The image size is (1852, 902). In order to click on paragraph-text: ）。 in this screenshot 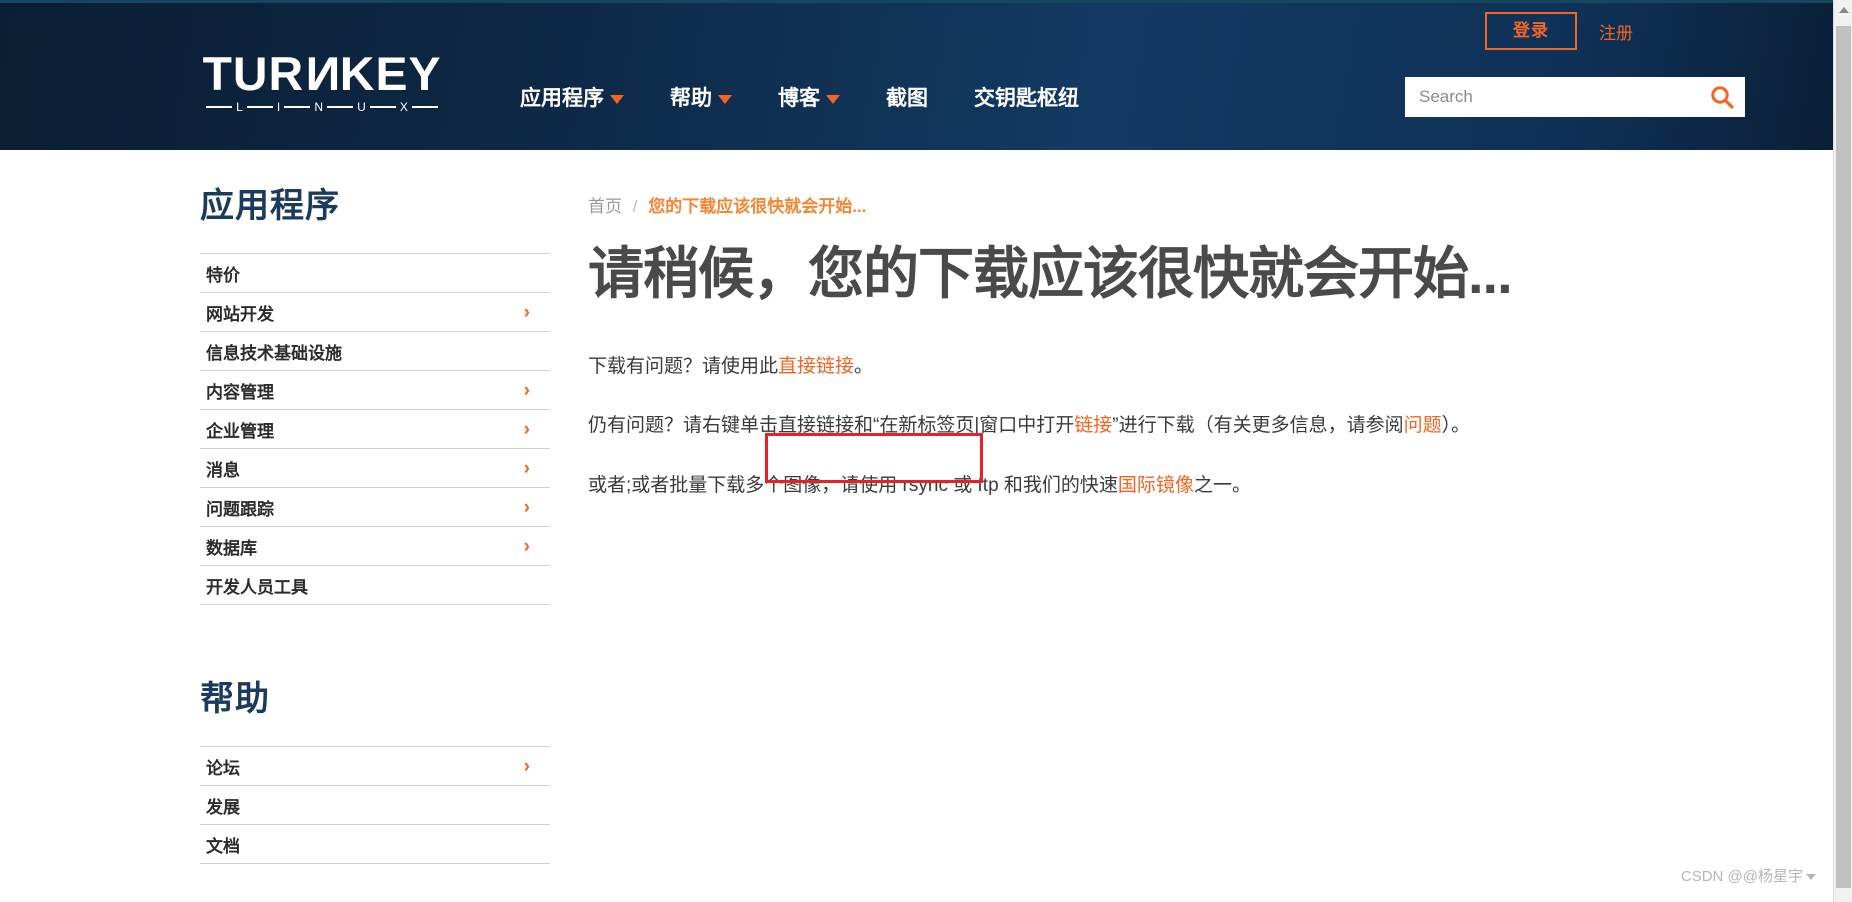, I will do `click(1456, 425)`.